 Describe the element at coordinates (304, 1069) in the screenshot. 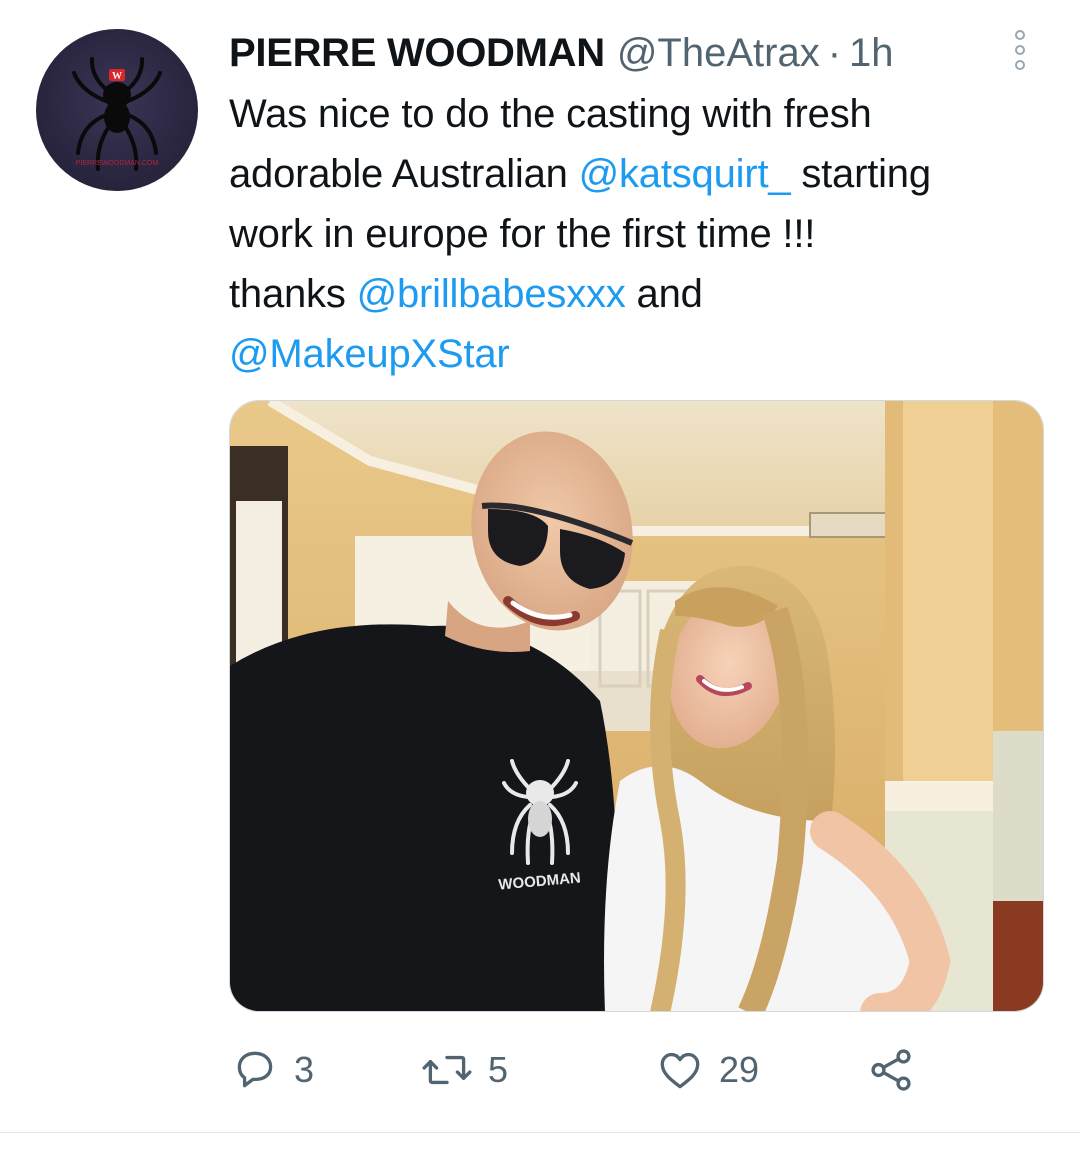

I see `reply-count: 3` at that location.